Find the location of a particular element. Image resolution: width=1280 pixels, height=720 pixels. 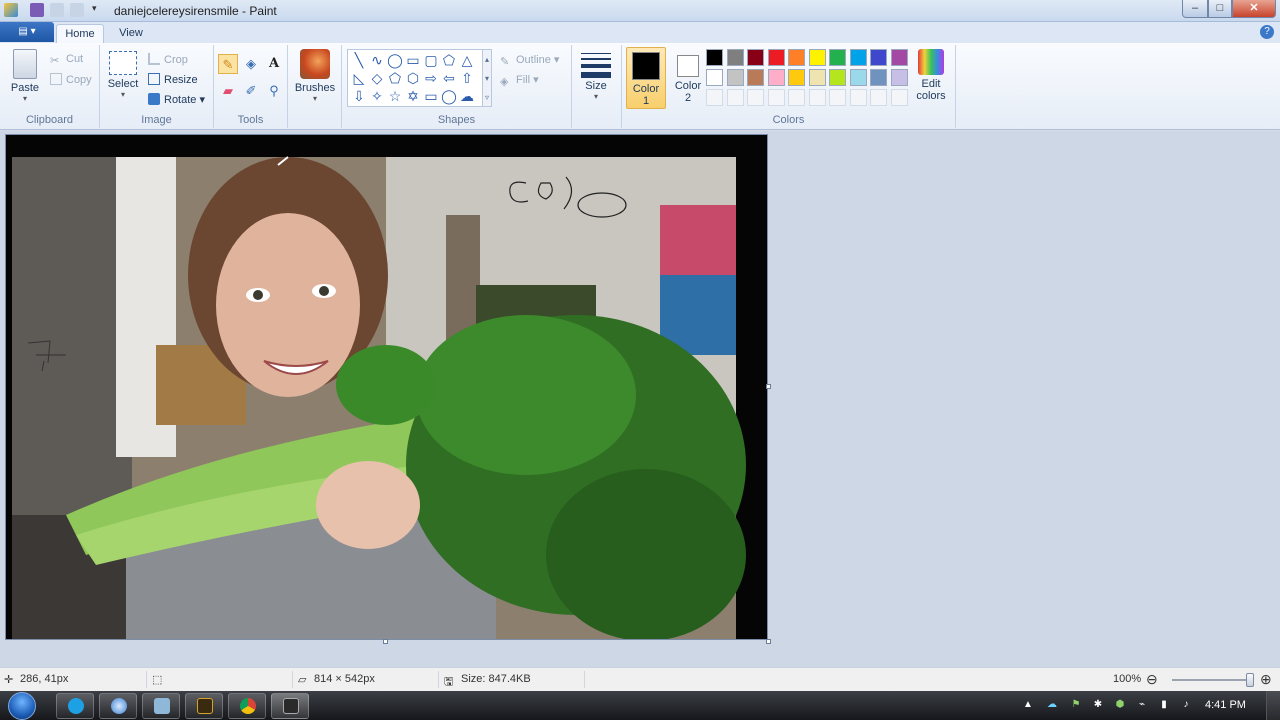

right-arrow-shape-icon: ⇨ is located at coordinates (431, 78).